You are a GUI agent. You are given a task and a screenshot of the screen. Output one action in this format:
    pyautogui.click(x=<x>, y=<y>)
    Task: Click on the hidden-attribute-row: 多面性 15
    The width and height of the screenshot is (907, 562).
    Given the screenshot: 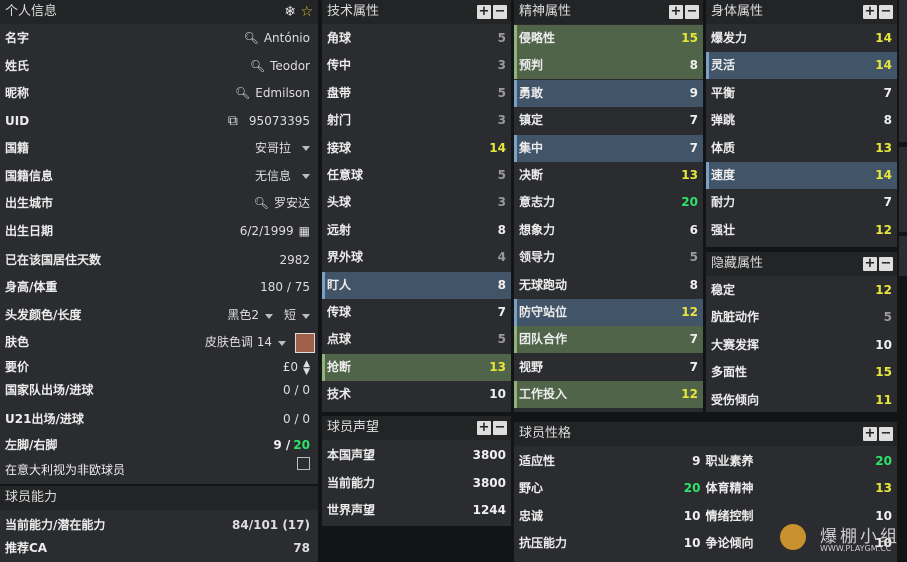 What is the action you would take?
    pyautogui.click(x=801, y=372)
    